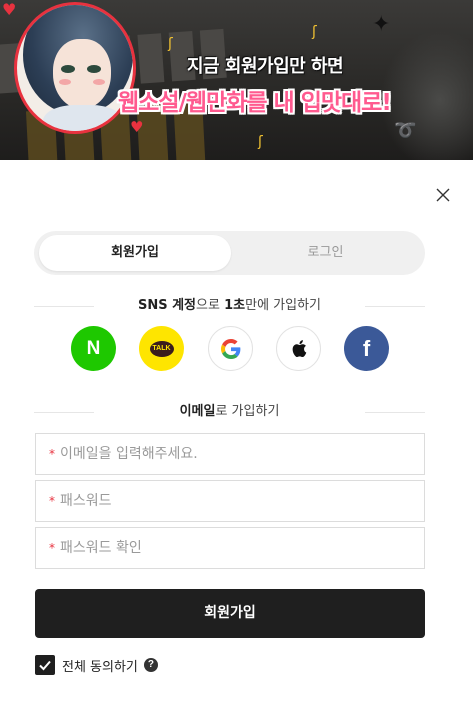  What do you see at coordinates (405, 130) in the screenshot?
I see `curl-icon: ➰` at bounding box center [405, 130].